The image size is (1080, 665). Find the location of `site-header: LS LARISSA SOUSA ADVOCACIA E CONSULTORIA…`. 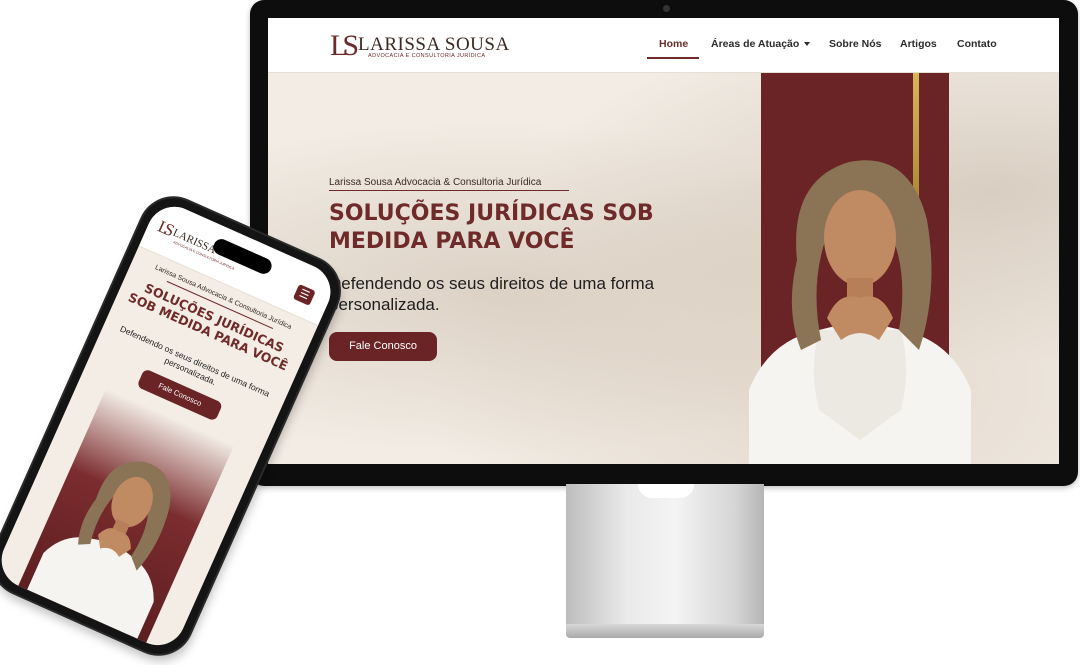

site-header: LS LARISSA SOUSA ADVOCACIA E CONSULTORIA… is located at coordinates (663, 45).